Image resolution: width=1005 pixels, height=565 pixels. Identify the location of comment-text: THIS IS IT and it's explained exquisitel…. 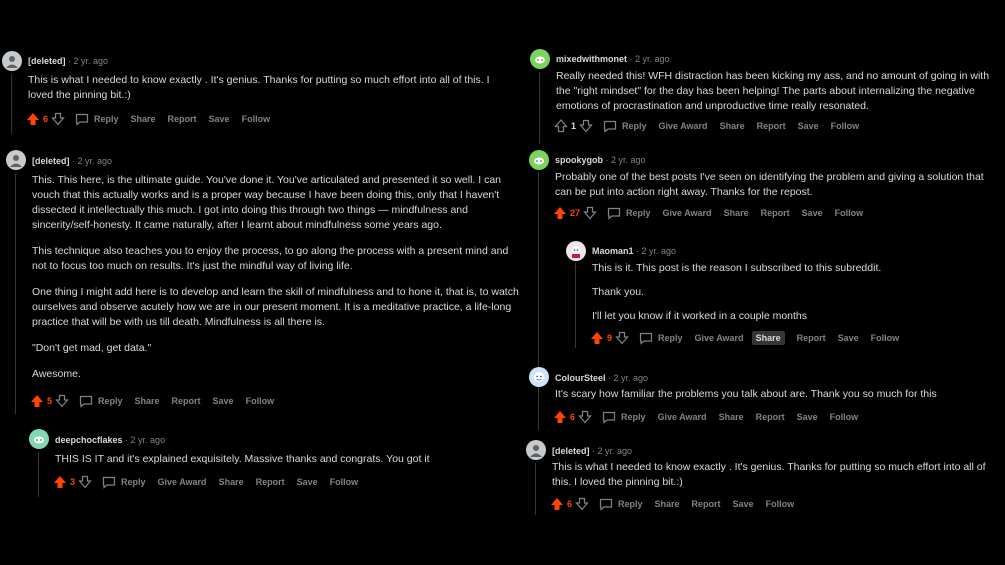
(242, 459).